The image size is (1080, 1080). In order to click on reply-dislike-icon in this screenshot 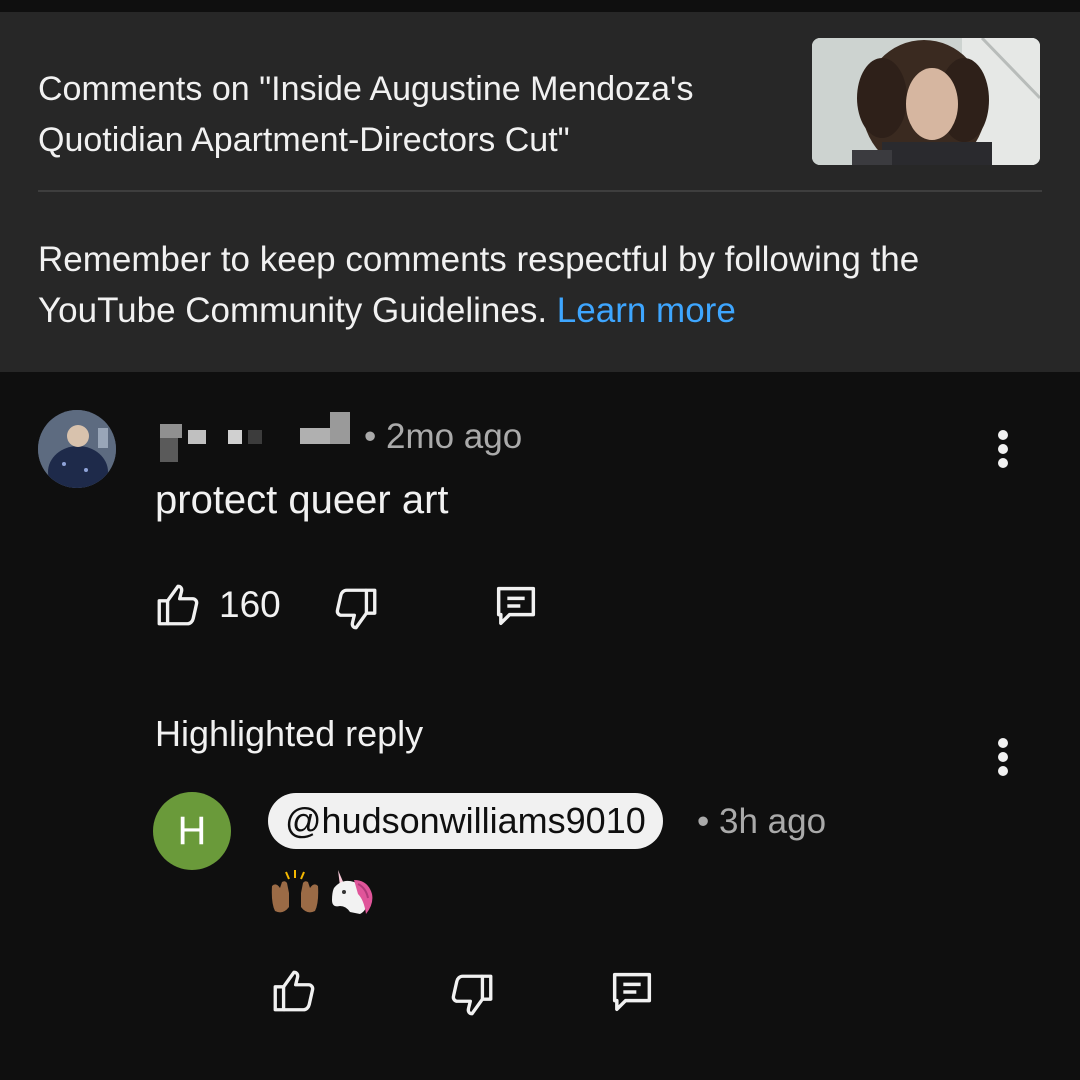, I will do `click(472, 995)`.